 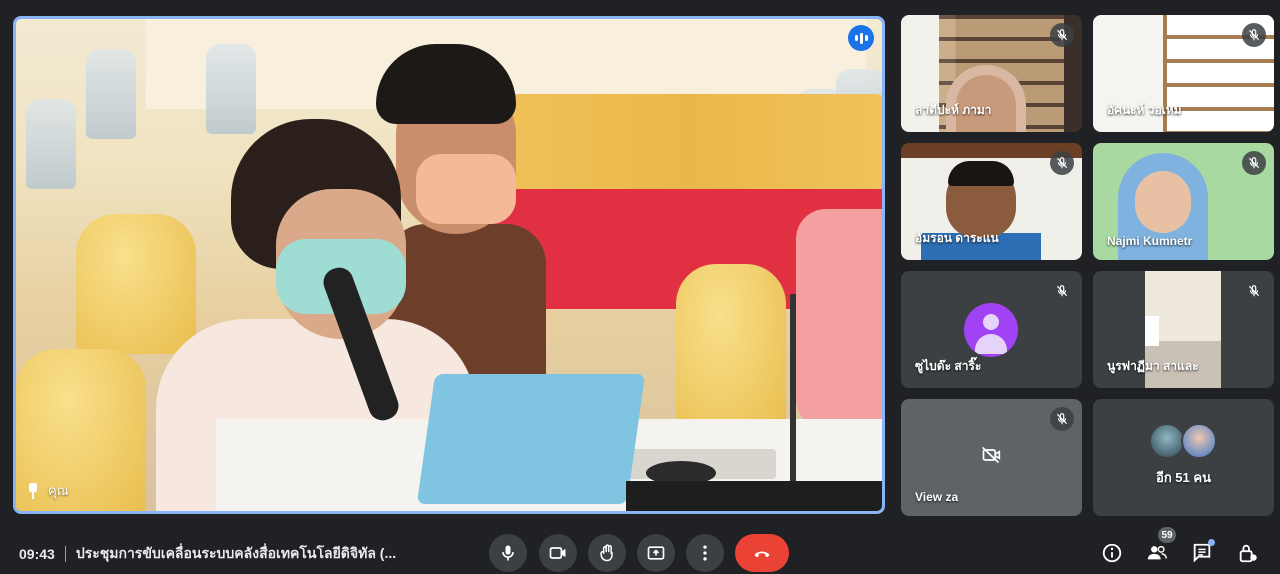 I want to click on end-call-icon, so click(x=762, y=554).